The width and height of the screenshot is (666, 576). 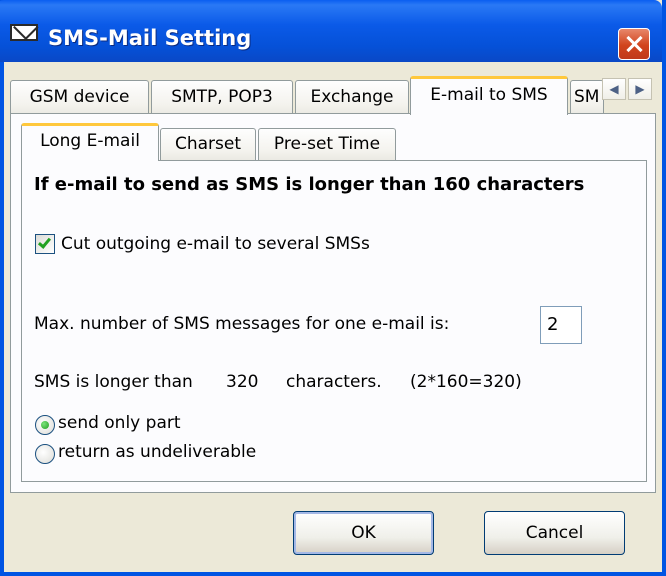 What do you see at coordinates (215, 244) in the screenshot?
I see `cut-email-label: Cut outgoing e-mail to several SMSs` at bounding box center [215, 244].